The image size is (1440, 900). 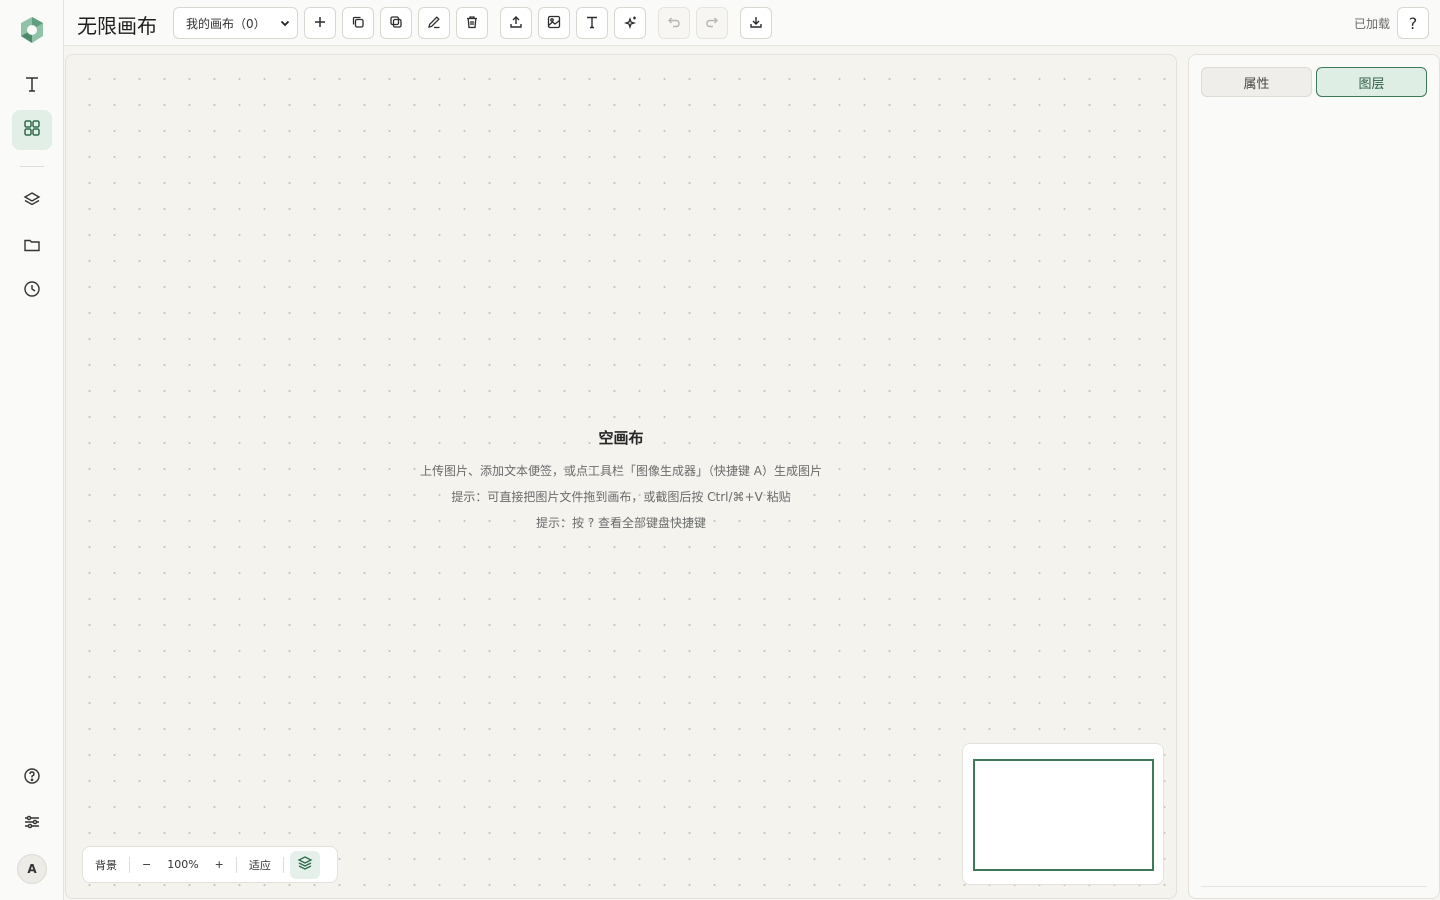 I want to click on image-icon, so click(x=554, y=23).